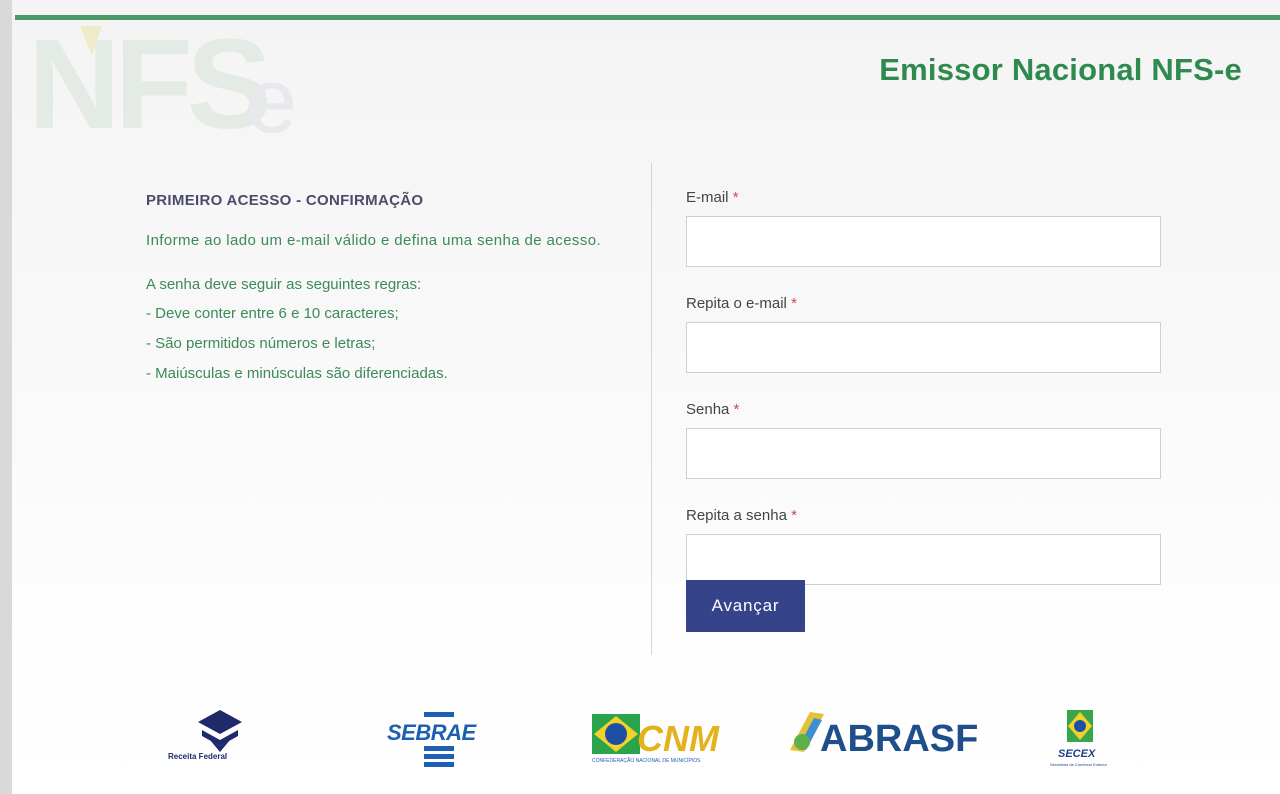  I want to click on confirm-password-label-text: Repita a senha, so click(736, 515).